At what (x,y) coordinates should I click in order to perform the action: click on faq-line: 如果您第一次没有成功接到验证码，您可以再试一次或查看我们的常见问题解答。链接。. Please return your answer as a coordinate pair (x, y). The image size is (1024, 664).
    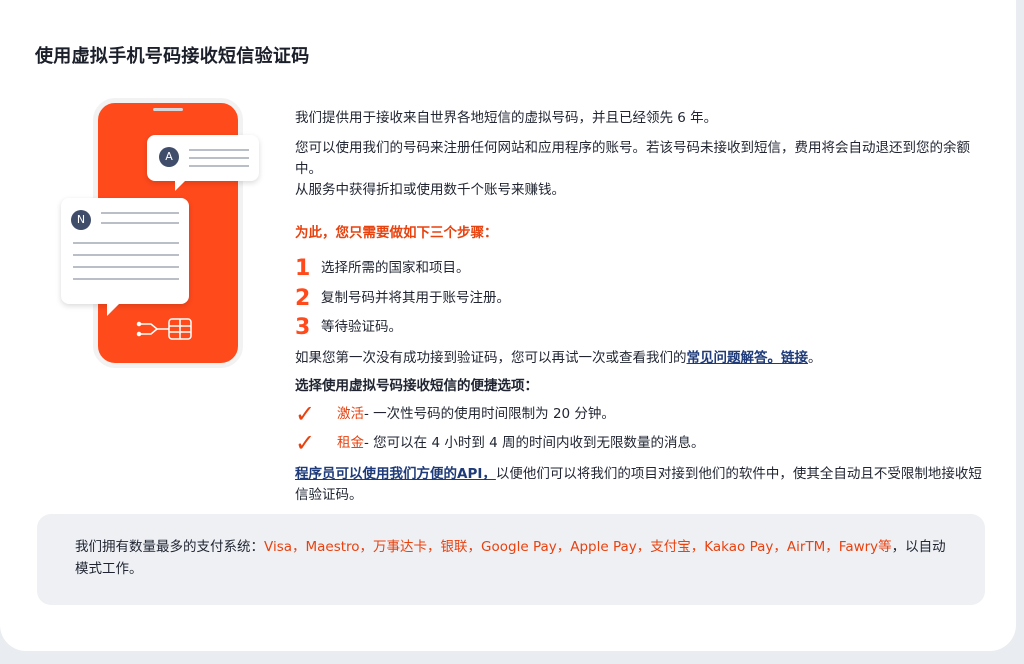
    Looking at the image, I should click on (558, 358).